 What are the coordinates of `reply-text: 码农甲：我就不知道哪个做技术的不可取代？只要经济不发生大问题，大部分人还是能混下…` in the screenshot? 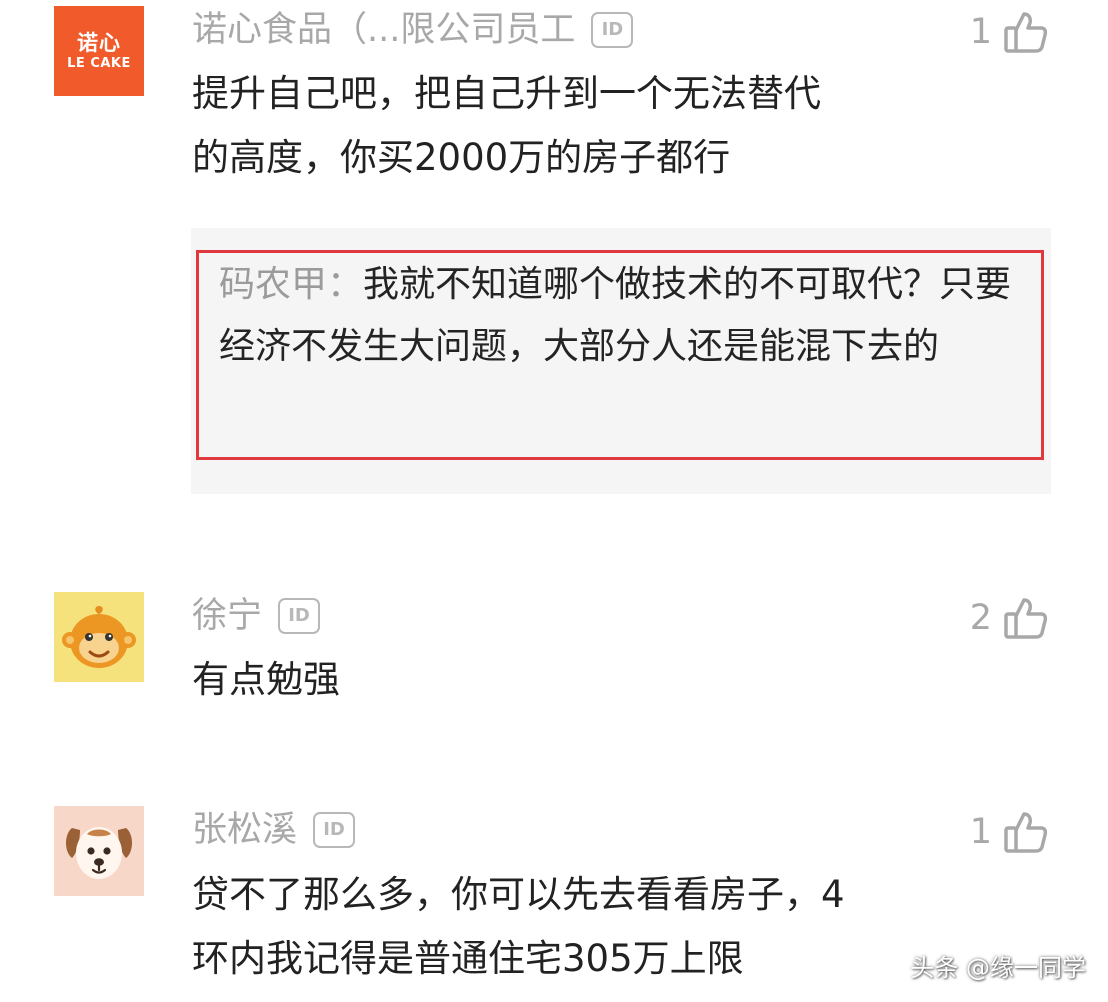 It's located at (619, 316).